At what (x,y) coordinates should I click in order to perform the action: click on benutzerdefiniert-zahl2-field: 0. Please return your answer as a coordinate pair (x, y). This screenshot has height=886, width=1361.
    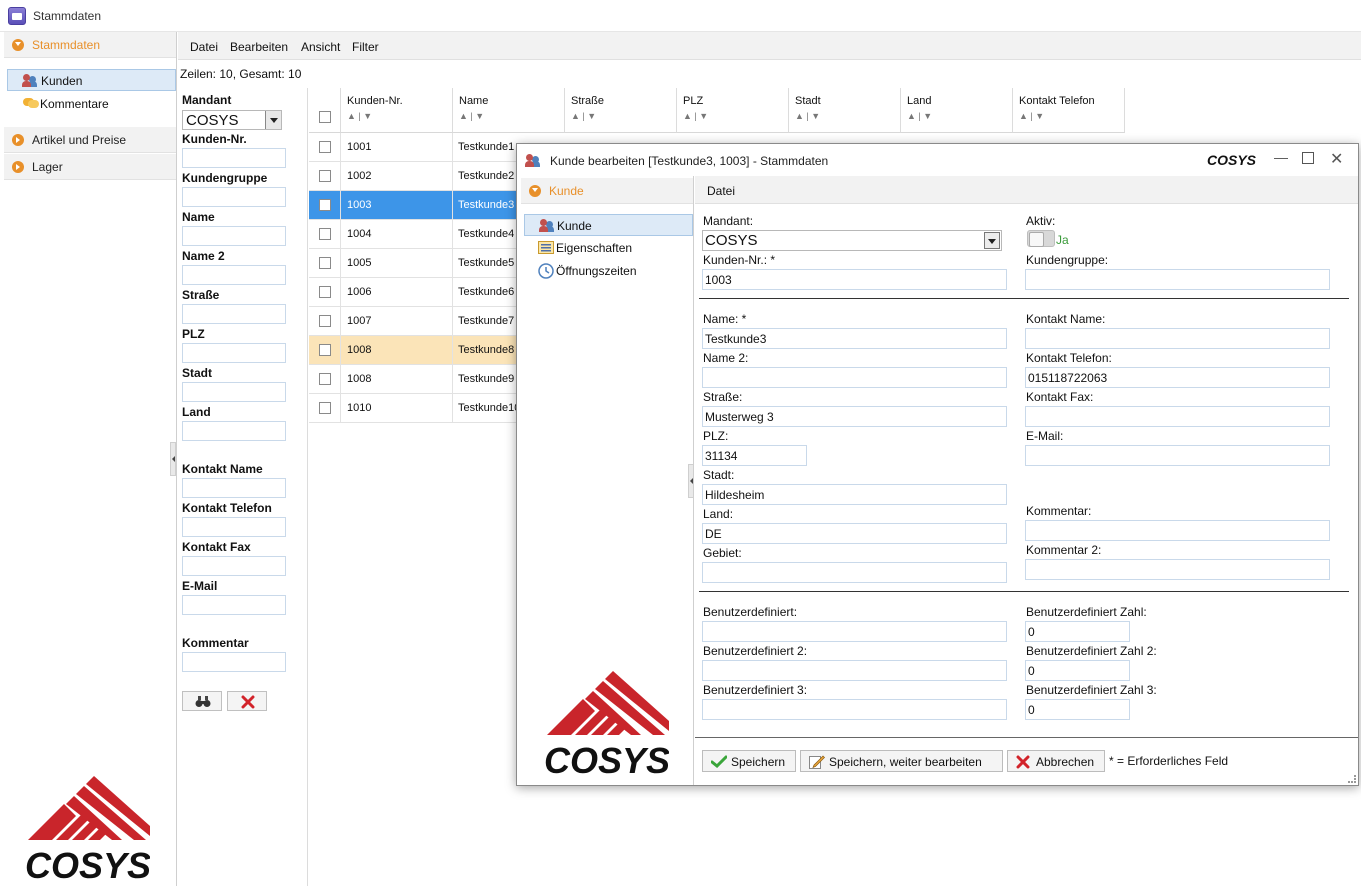
    Looking at the image, I should click on (1077, 670).